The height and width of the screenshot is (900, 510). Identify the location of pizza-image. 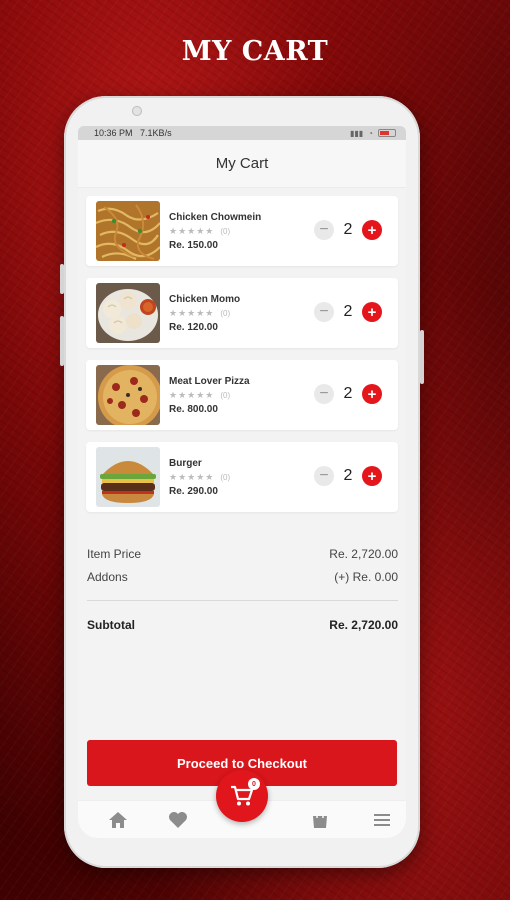
(128, 395).